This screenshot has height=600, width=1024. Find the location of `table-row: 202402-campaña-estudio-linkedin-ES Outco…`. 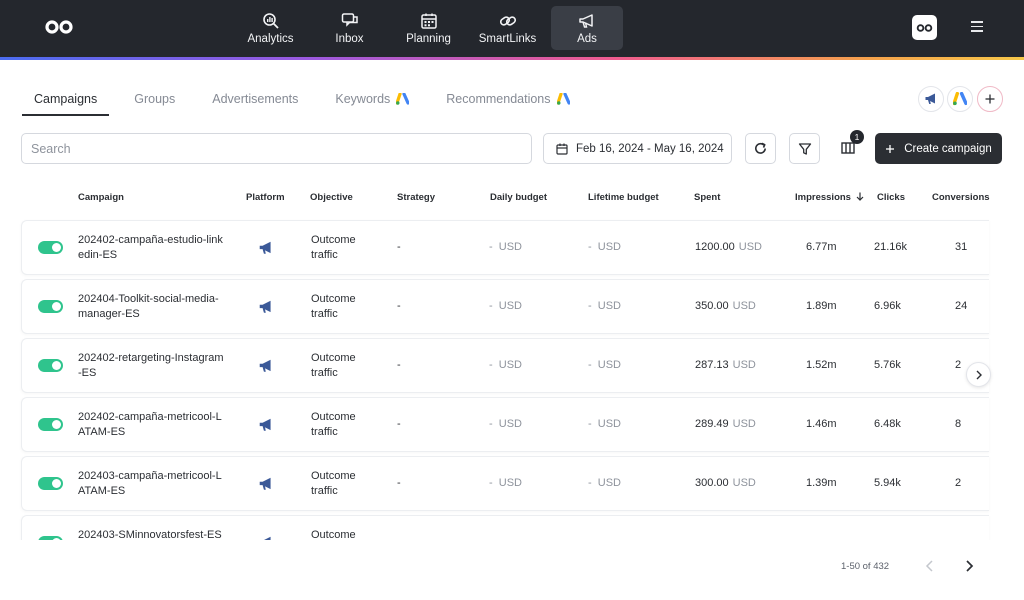

table-row: 202402-campaña-estudio-linkedin-ES Outco… is located at coordinates (505, 247).